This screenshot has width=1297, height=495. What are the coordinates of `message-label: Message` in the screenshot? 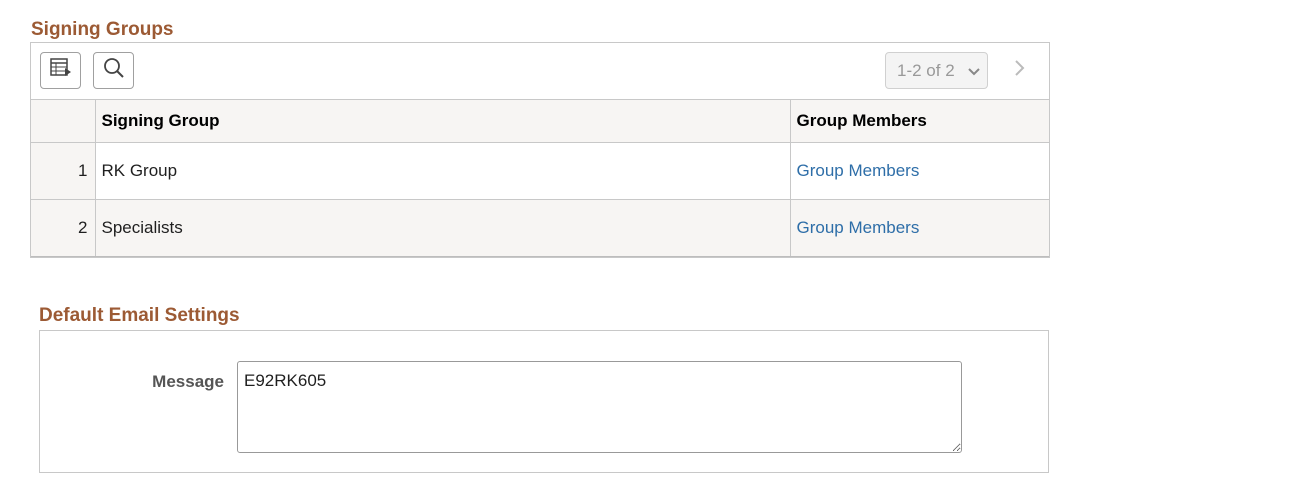 It's located at (188, 381).